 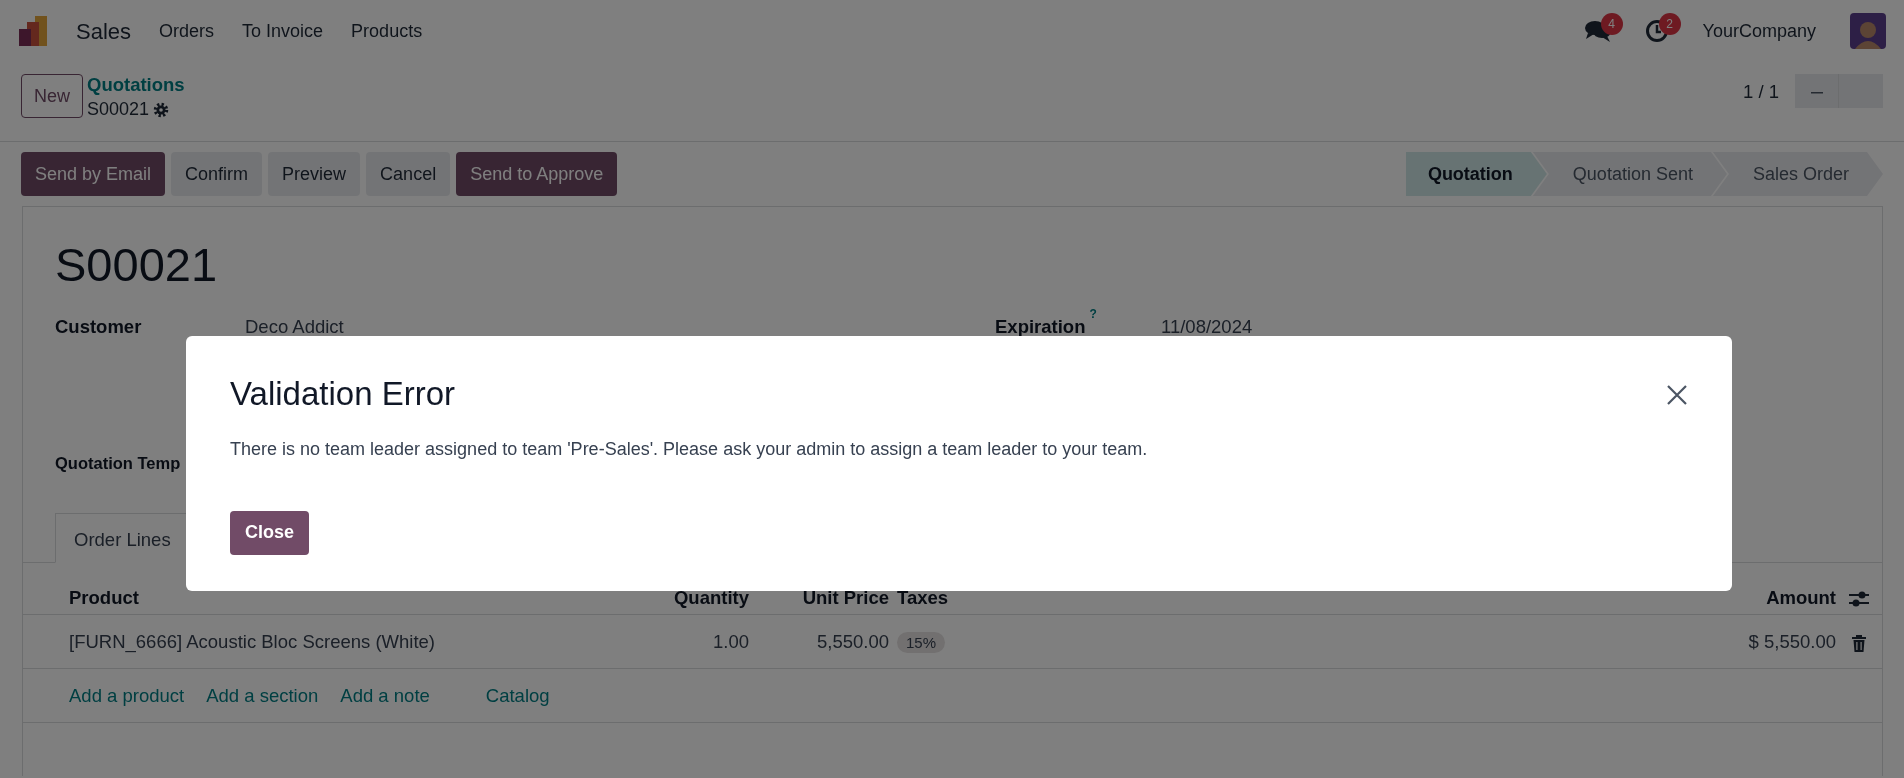 I want to click on label-text: Expiration, so click(x=1040, y=327).